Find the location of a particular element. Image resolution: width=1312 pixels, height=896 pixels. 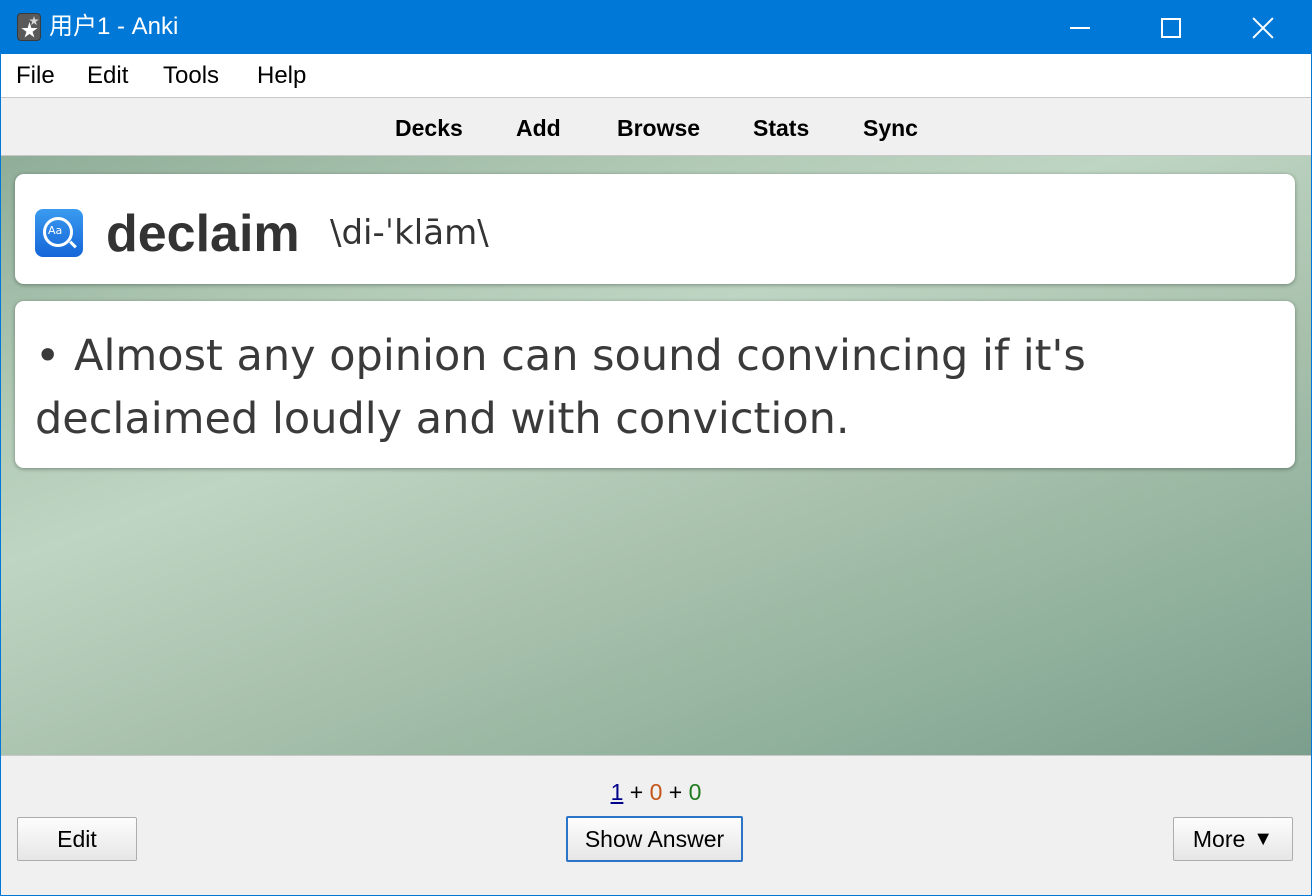

due-counts: 1 + 0 + 0 is located at coordinates (656, 792).